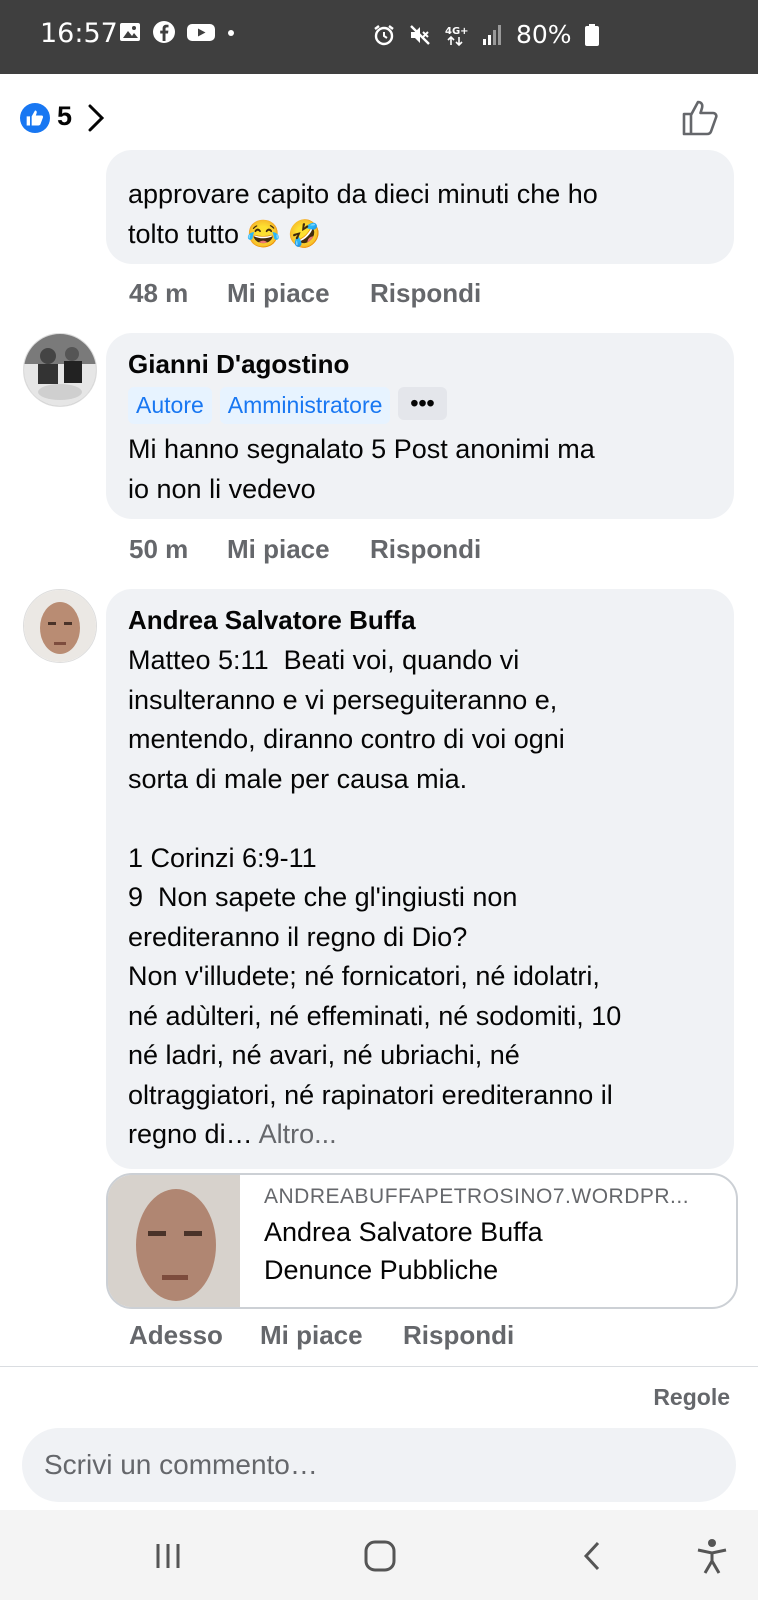  I want to click on network-4g-icon: 4G+, so click(456, 36).